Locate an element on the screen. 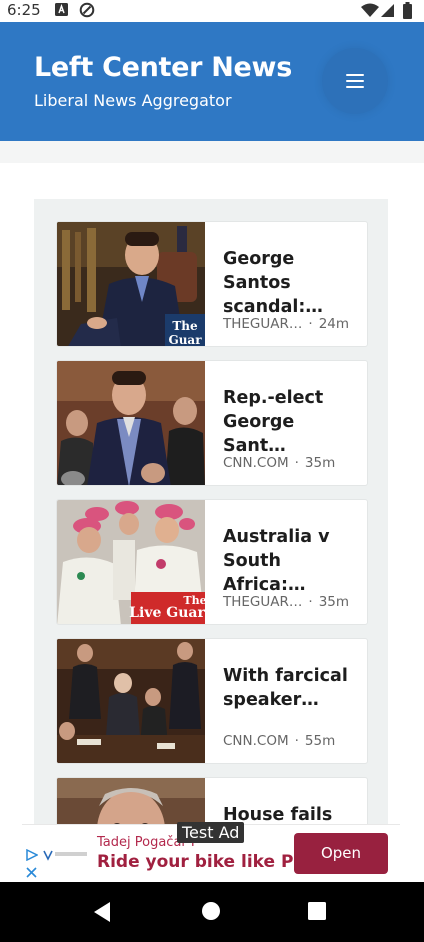  header-divider is located at coordinates (212, 152).